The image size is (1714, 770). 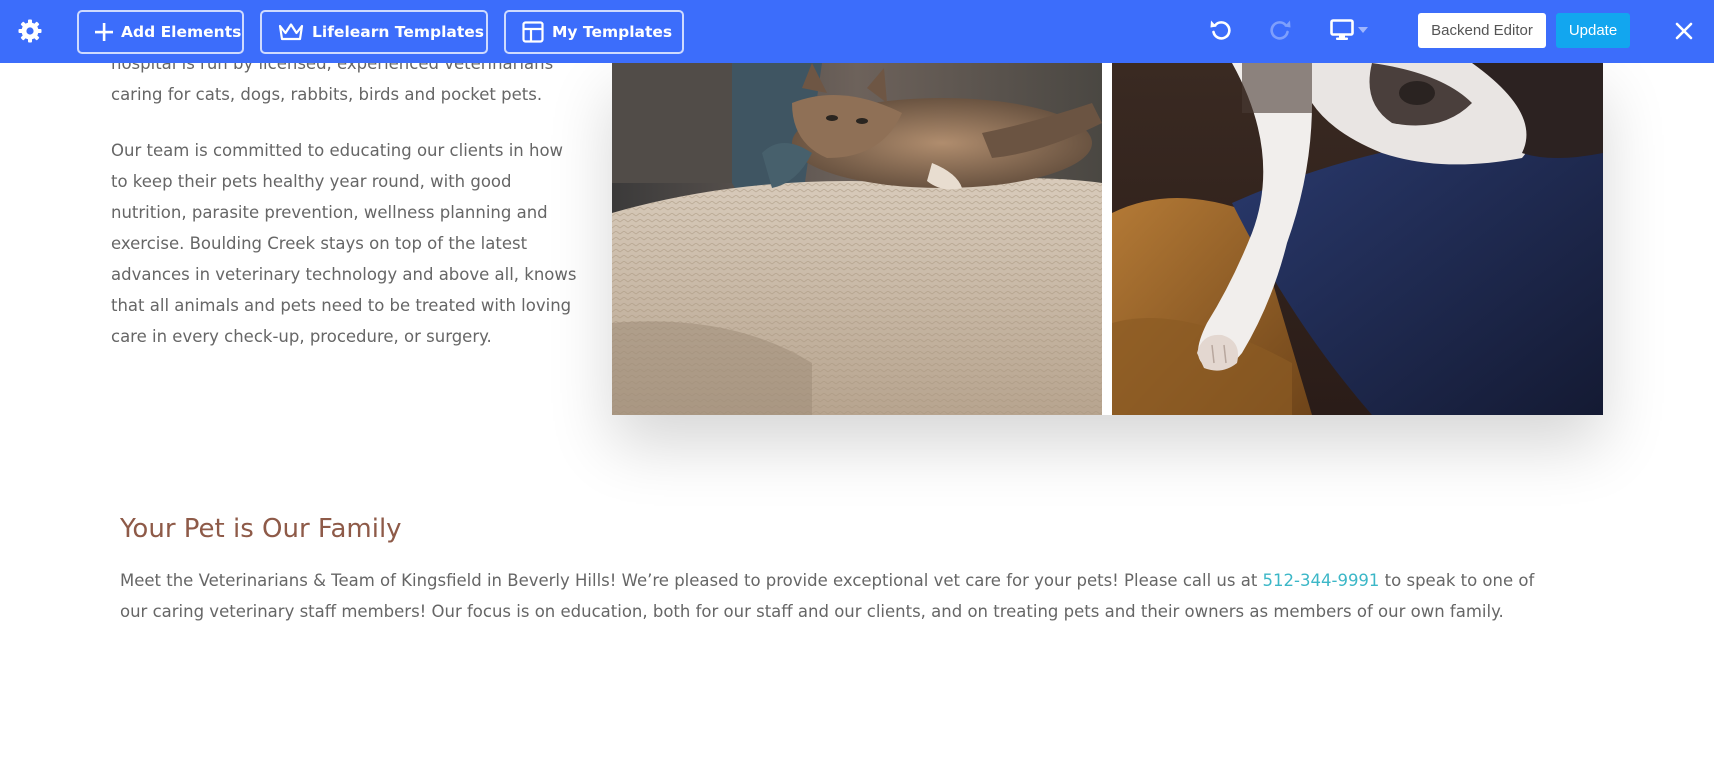 What do you see at coordinates (612, 32) in the screenshot?
I see `my-templates-label: My Templates` at bounding box center [612, 32].